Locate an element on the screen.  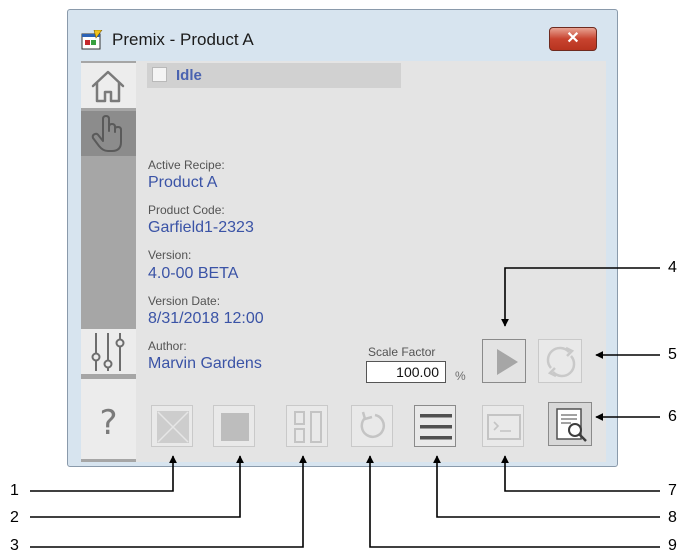
callout-9: 9 is located at coordinates (672, 545).